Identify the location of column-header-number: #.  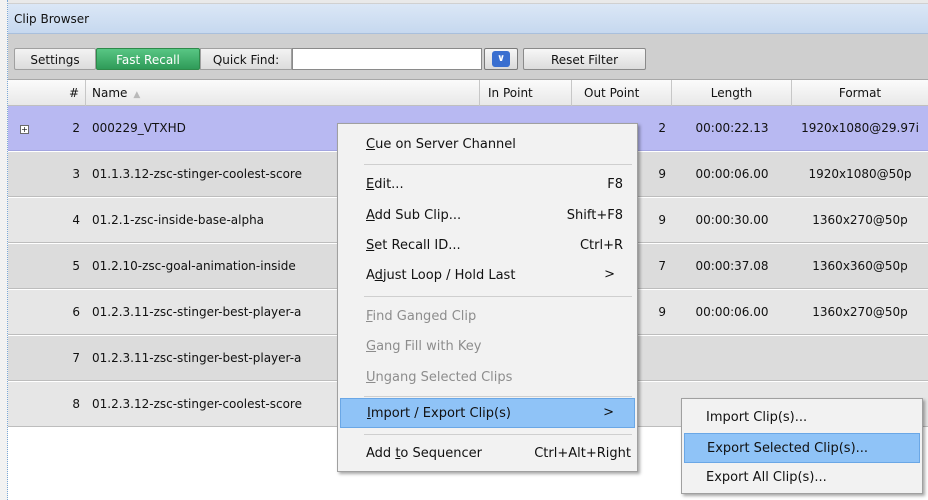
(47, 93).